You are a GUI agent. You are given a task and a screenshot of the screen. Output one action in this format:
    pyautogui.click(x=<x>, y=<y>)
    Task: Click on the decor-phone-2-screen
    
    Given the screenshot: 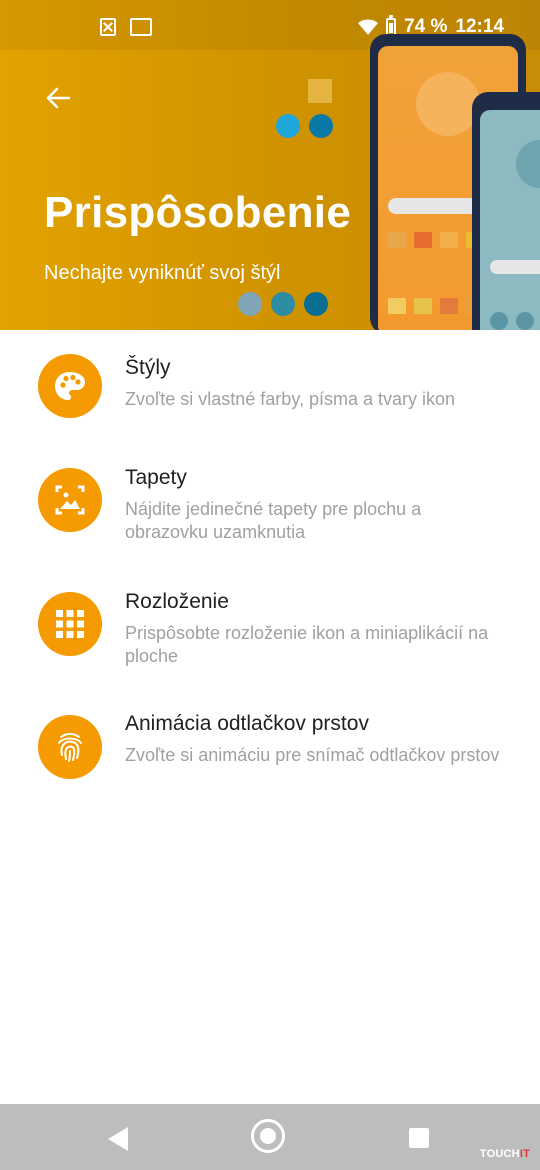 What is the action you would take?
    pyautogui.click(x=510, y=220)
    